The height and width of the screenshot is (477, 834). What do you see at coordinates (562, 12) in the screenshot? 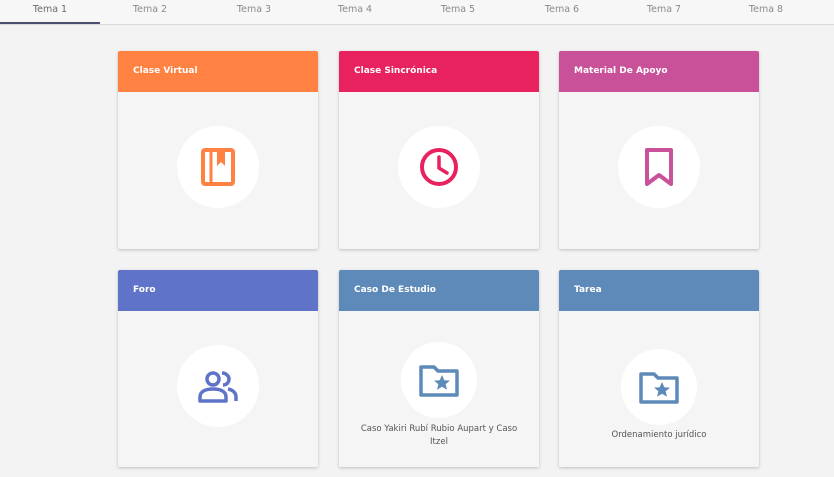
I see `tab-tema-6: Tema 6` at bounding box center [562, 12].